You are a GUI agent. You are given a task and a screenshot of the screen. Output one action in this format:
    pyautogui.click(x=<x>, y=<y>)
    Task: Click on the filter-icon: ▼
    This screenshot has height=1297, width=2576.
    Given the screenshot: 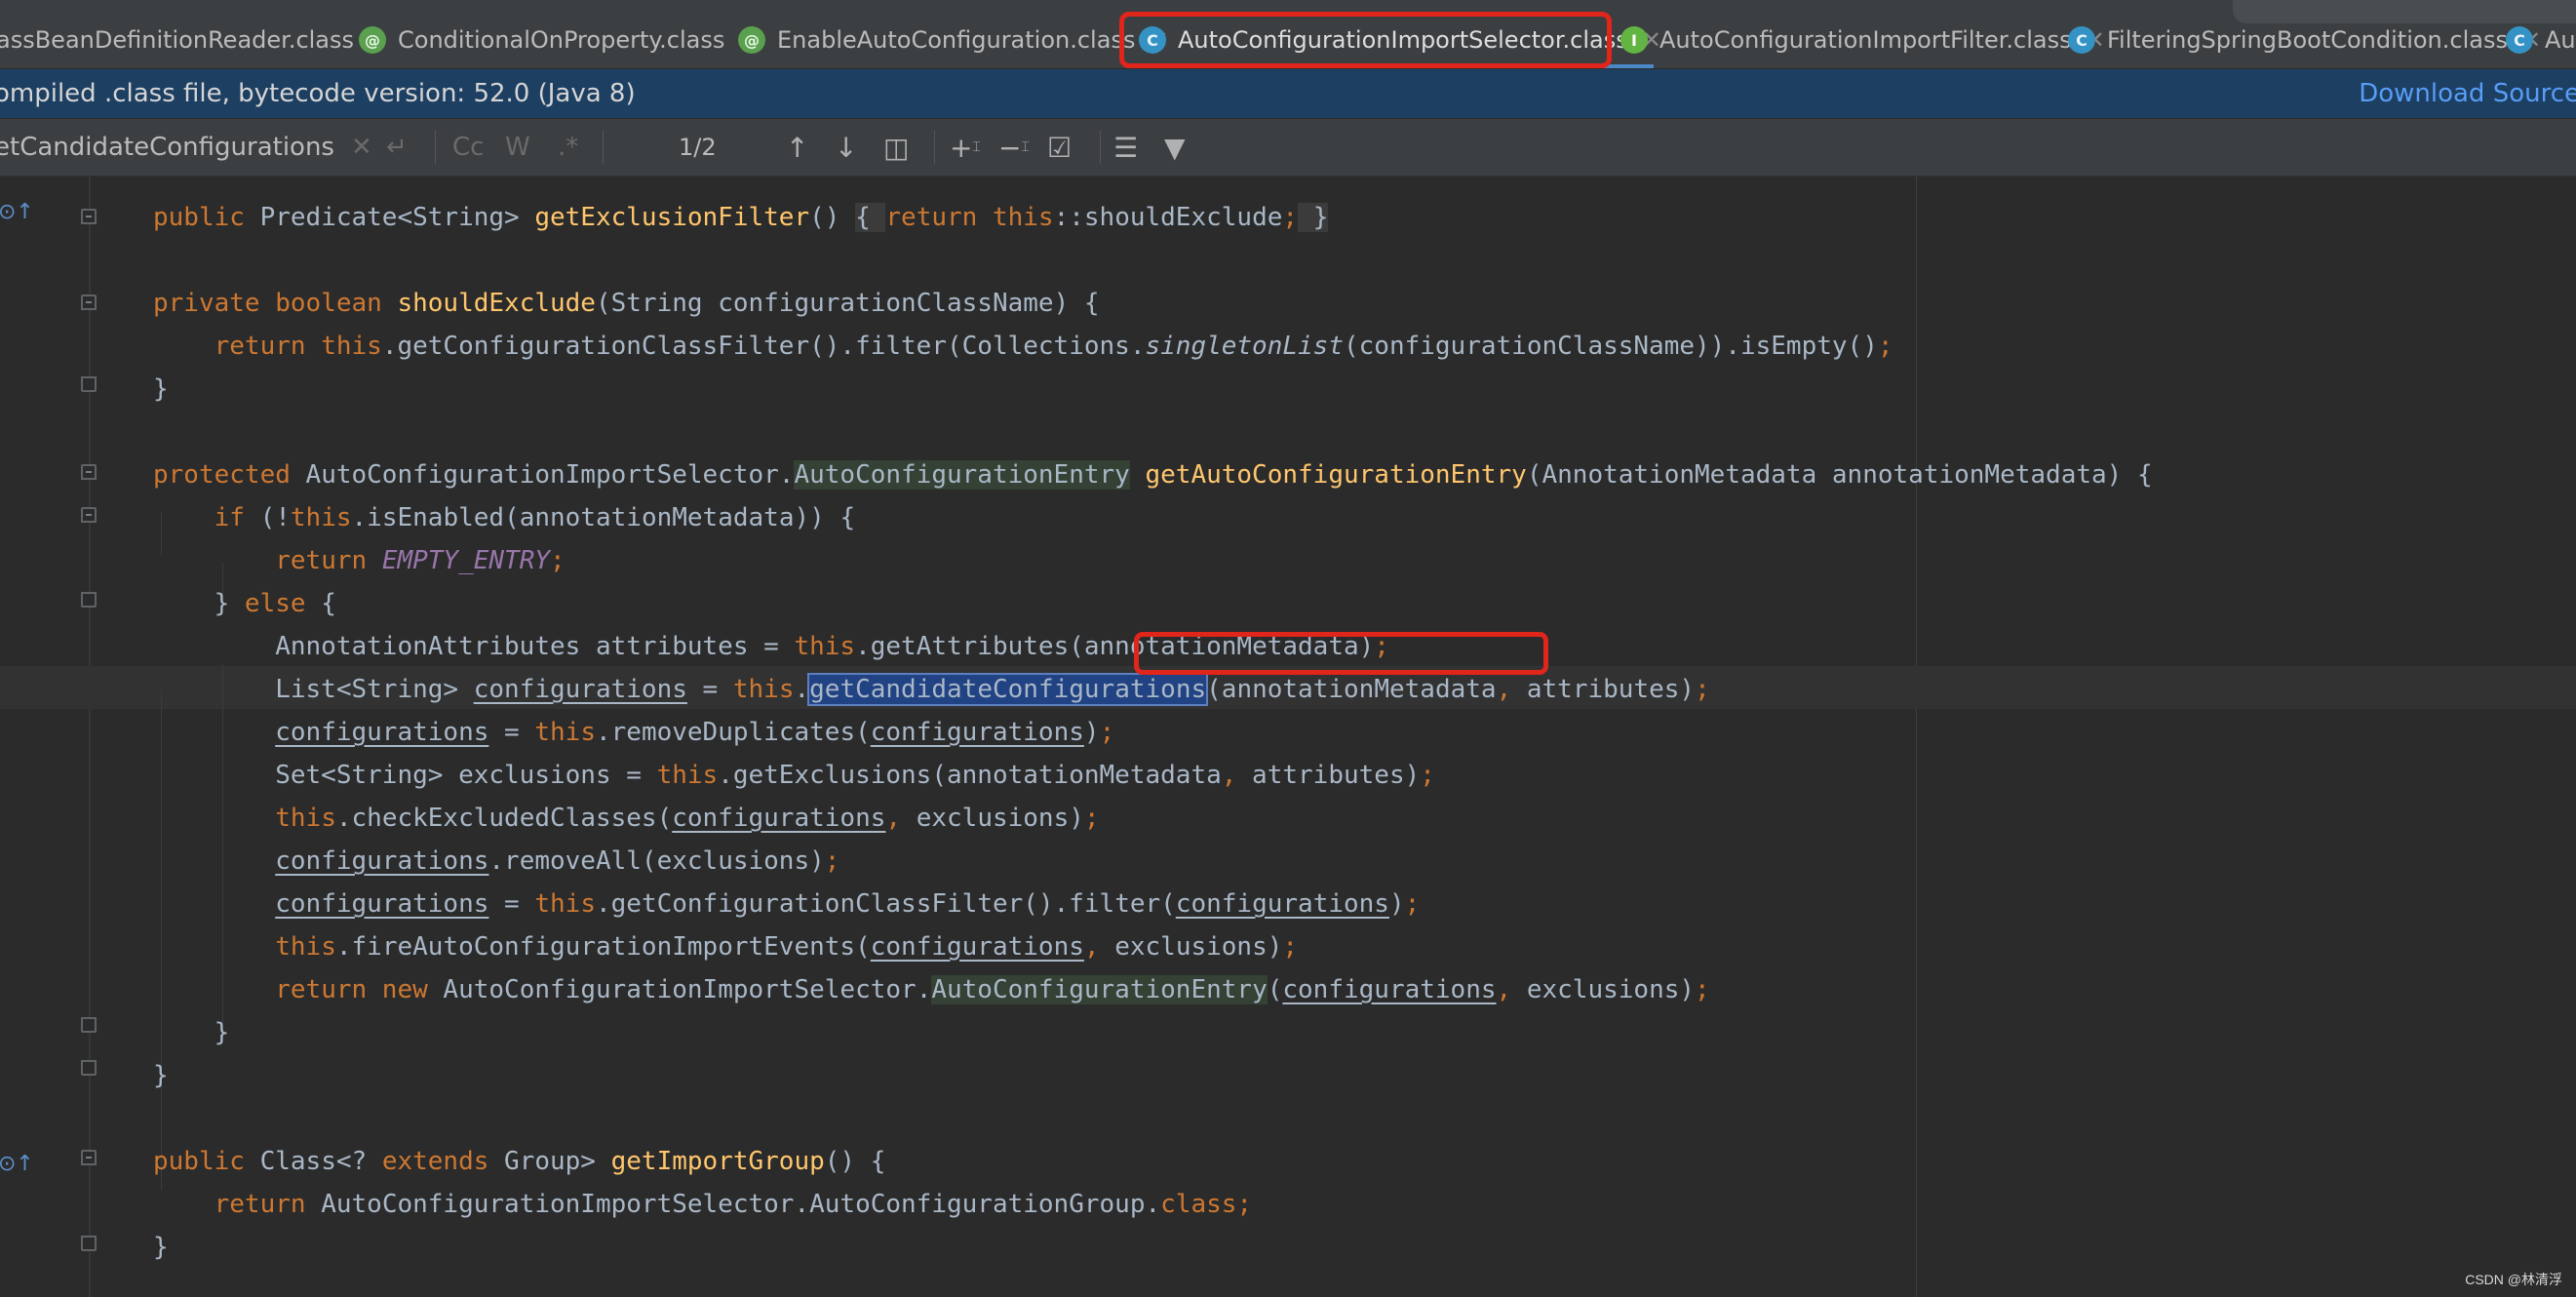 What is the action you would take?
    pyautogui.click(x=1175, y=147)
    